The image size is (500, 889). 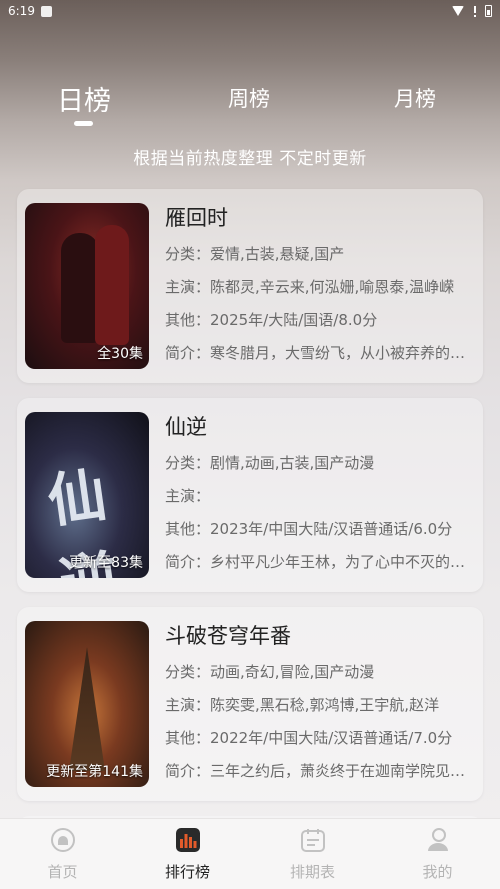 I want to click on item-category: 分类：剧情,动画,古装,国产动漫, so click(x=270, y=463).